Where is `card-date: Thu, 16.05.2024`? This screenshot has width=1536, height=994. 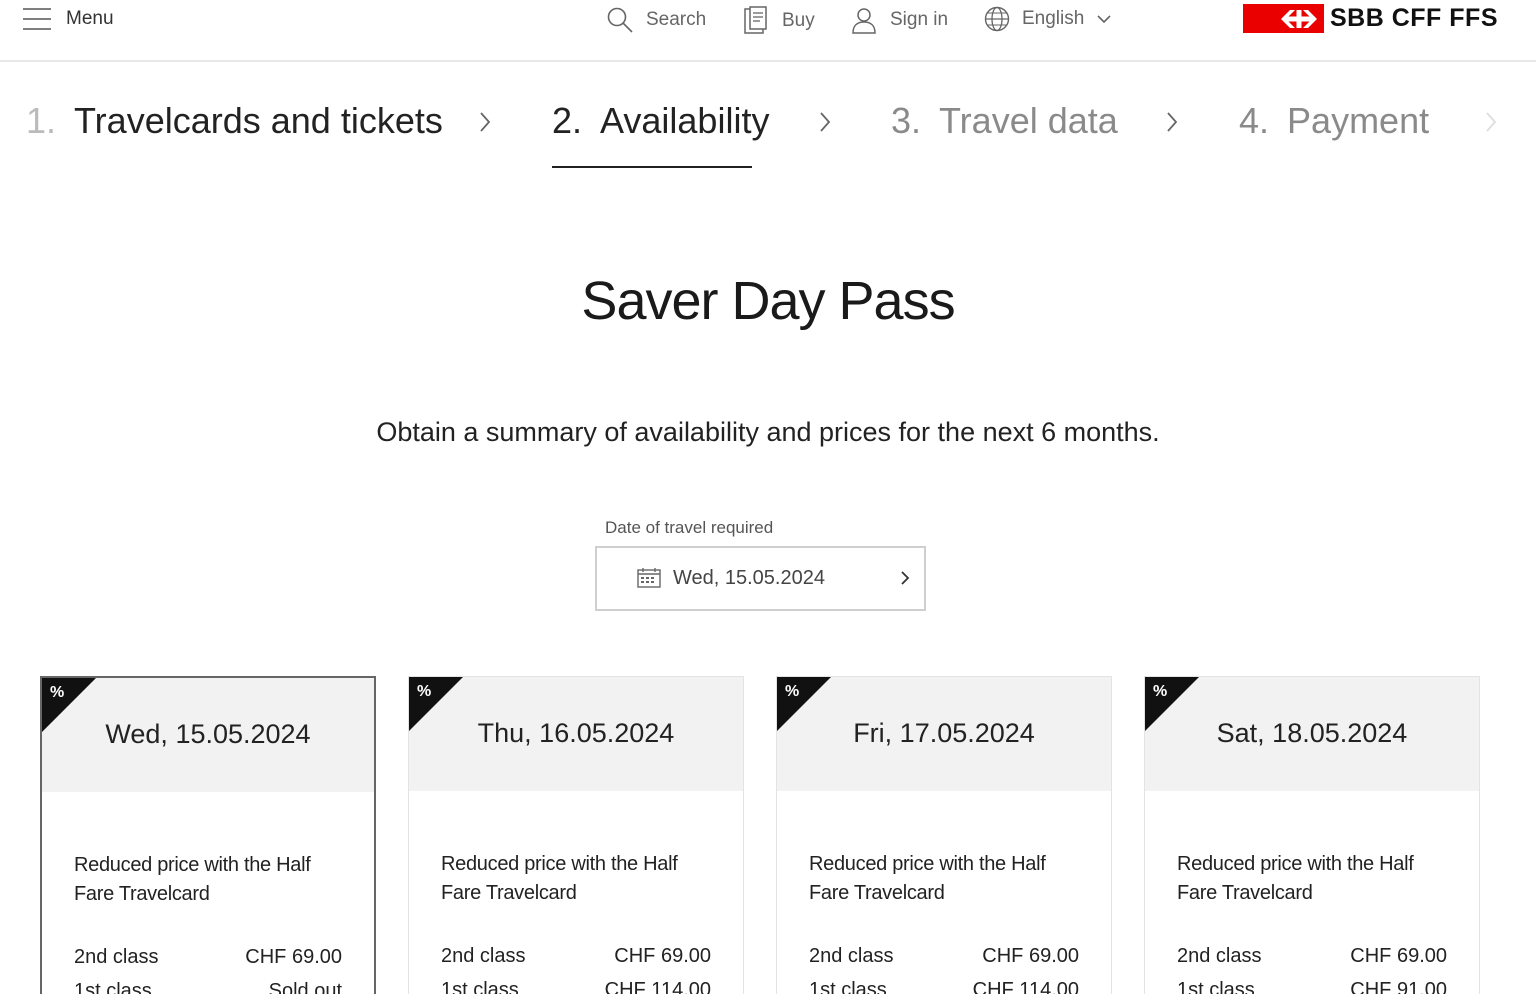 card-date: Thu, 16.05.2024 is located at coordinates (576, 733).